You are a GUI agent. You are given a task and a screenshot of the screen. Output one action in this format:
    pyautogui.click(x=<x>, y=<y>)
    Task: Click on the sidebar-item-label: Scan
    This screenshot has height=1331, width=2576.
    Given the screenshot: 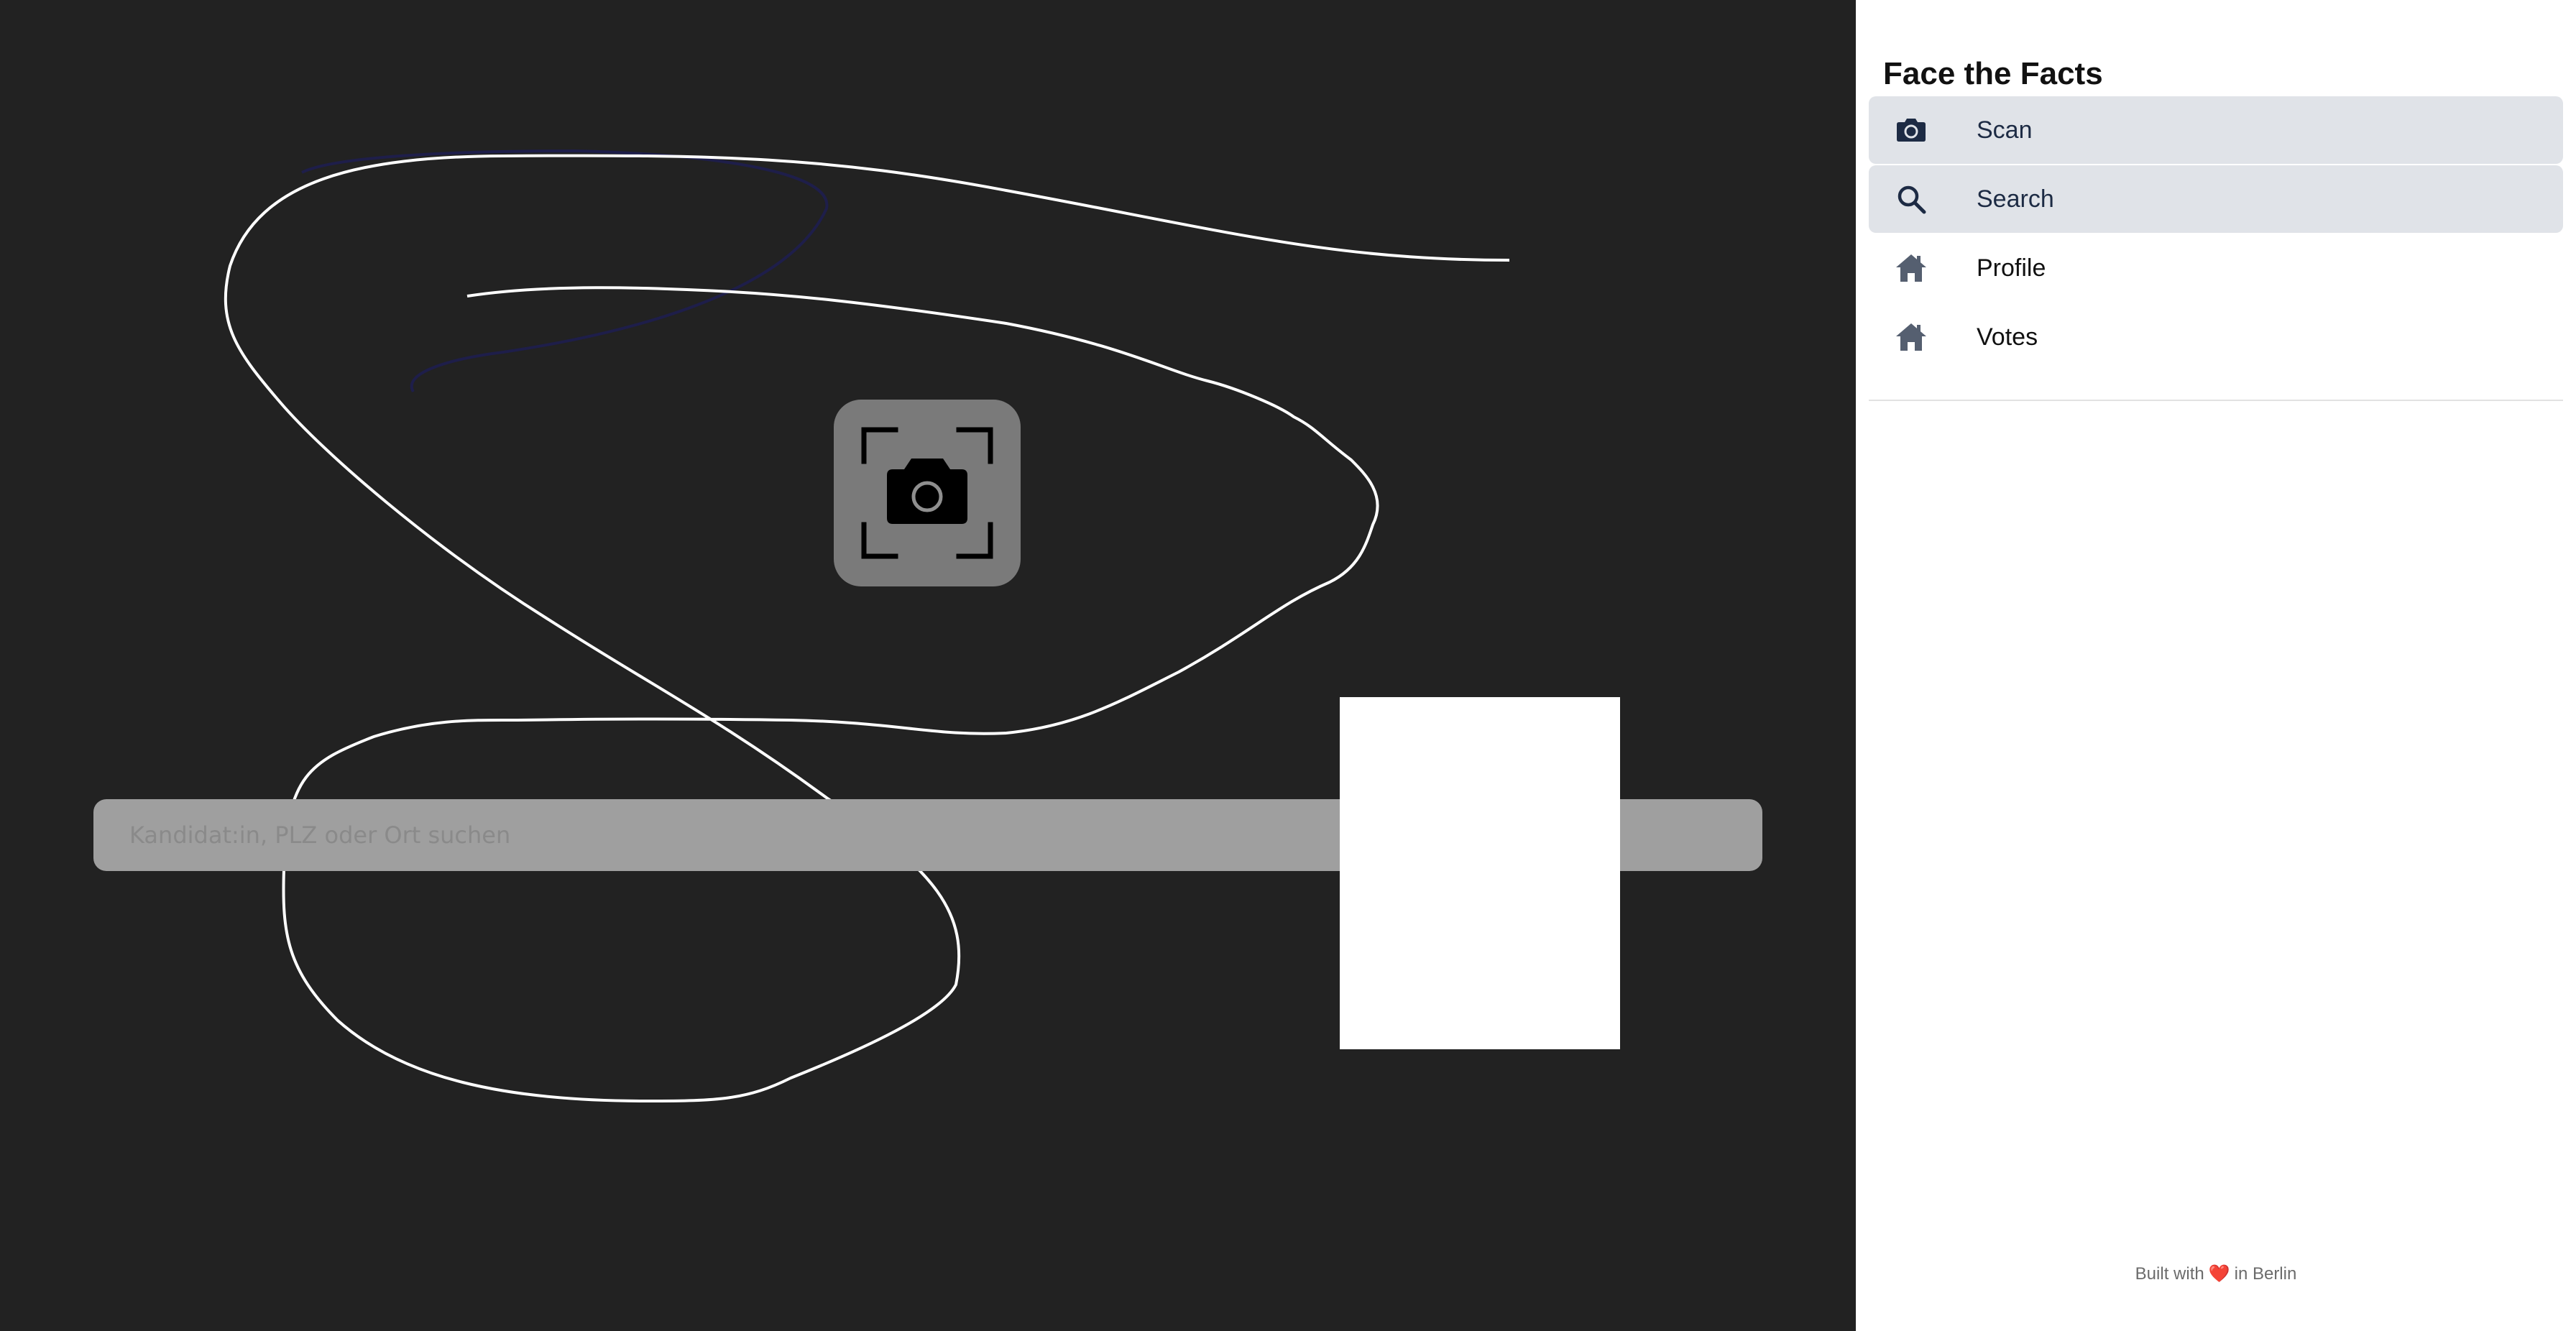 What is the action you would take?
    pyautogui.click(x=2005, y=130)
    